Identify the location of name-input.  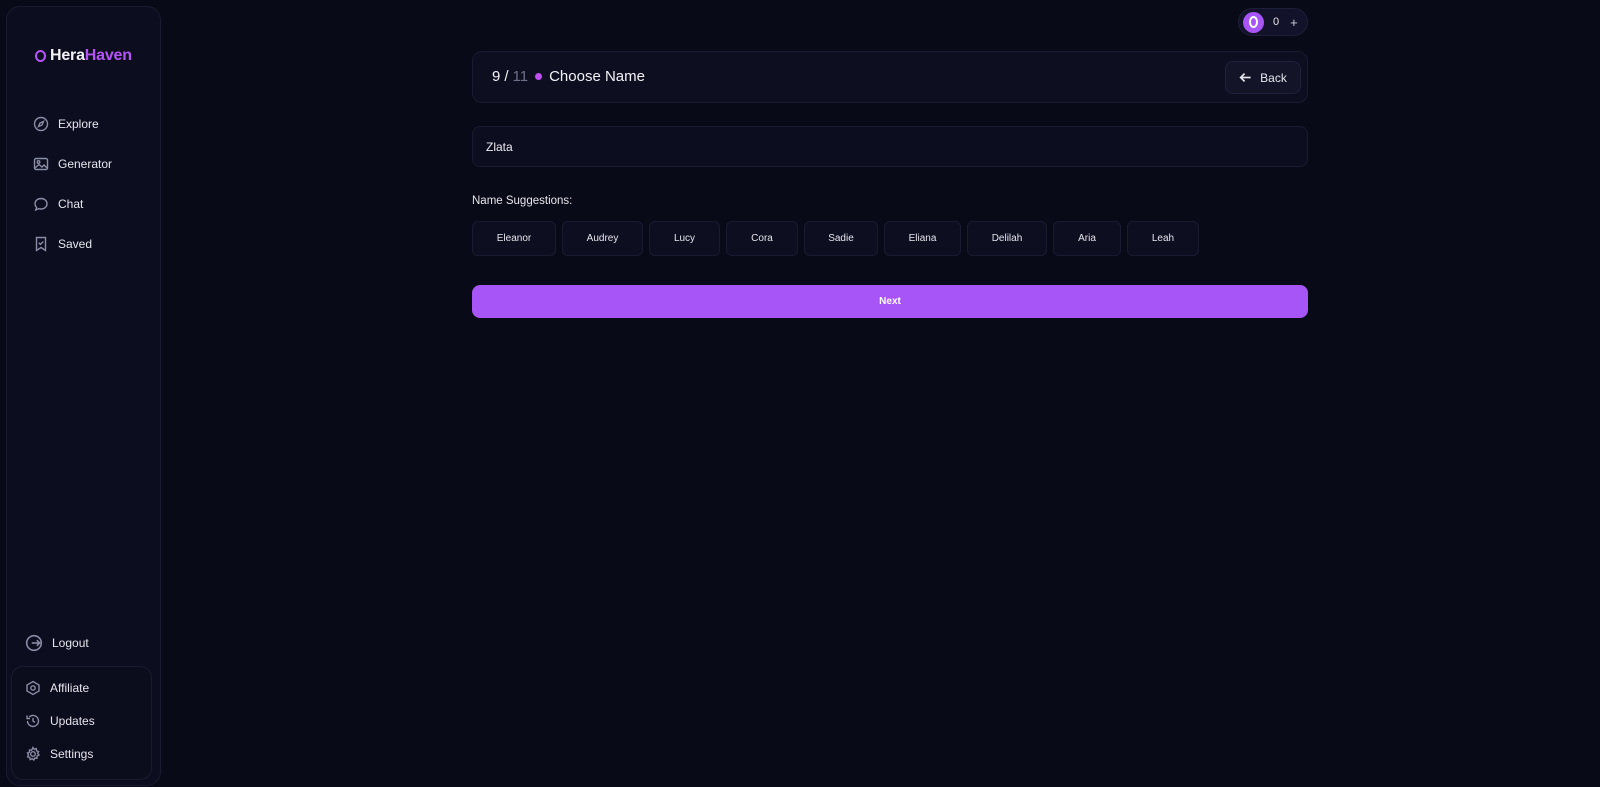
(890, 146).